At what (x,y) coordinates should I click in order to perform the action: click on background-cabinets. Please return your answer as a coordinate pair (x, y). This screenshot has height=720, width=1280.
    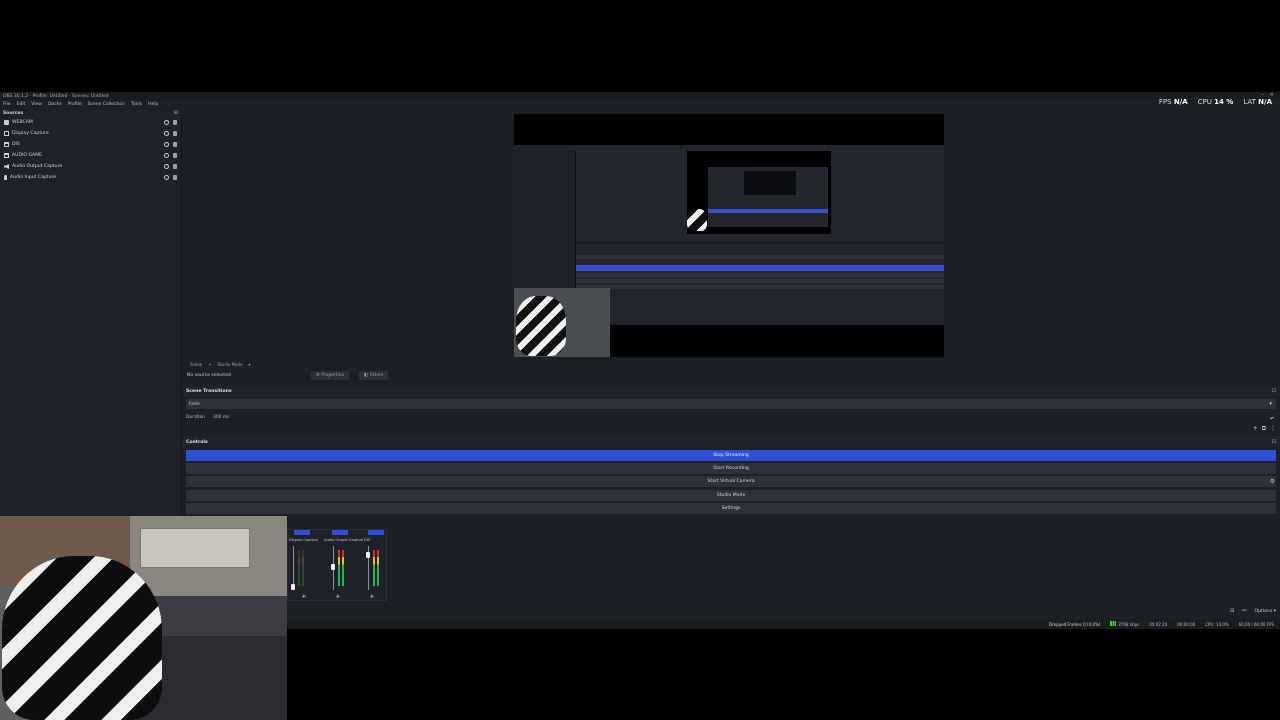
    Looking at the image, I should click on (195, 548).